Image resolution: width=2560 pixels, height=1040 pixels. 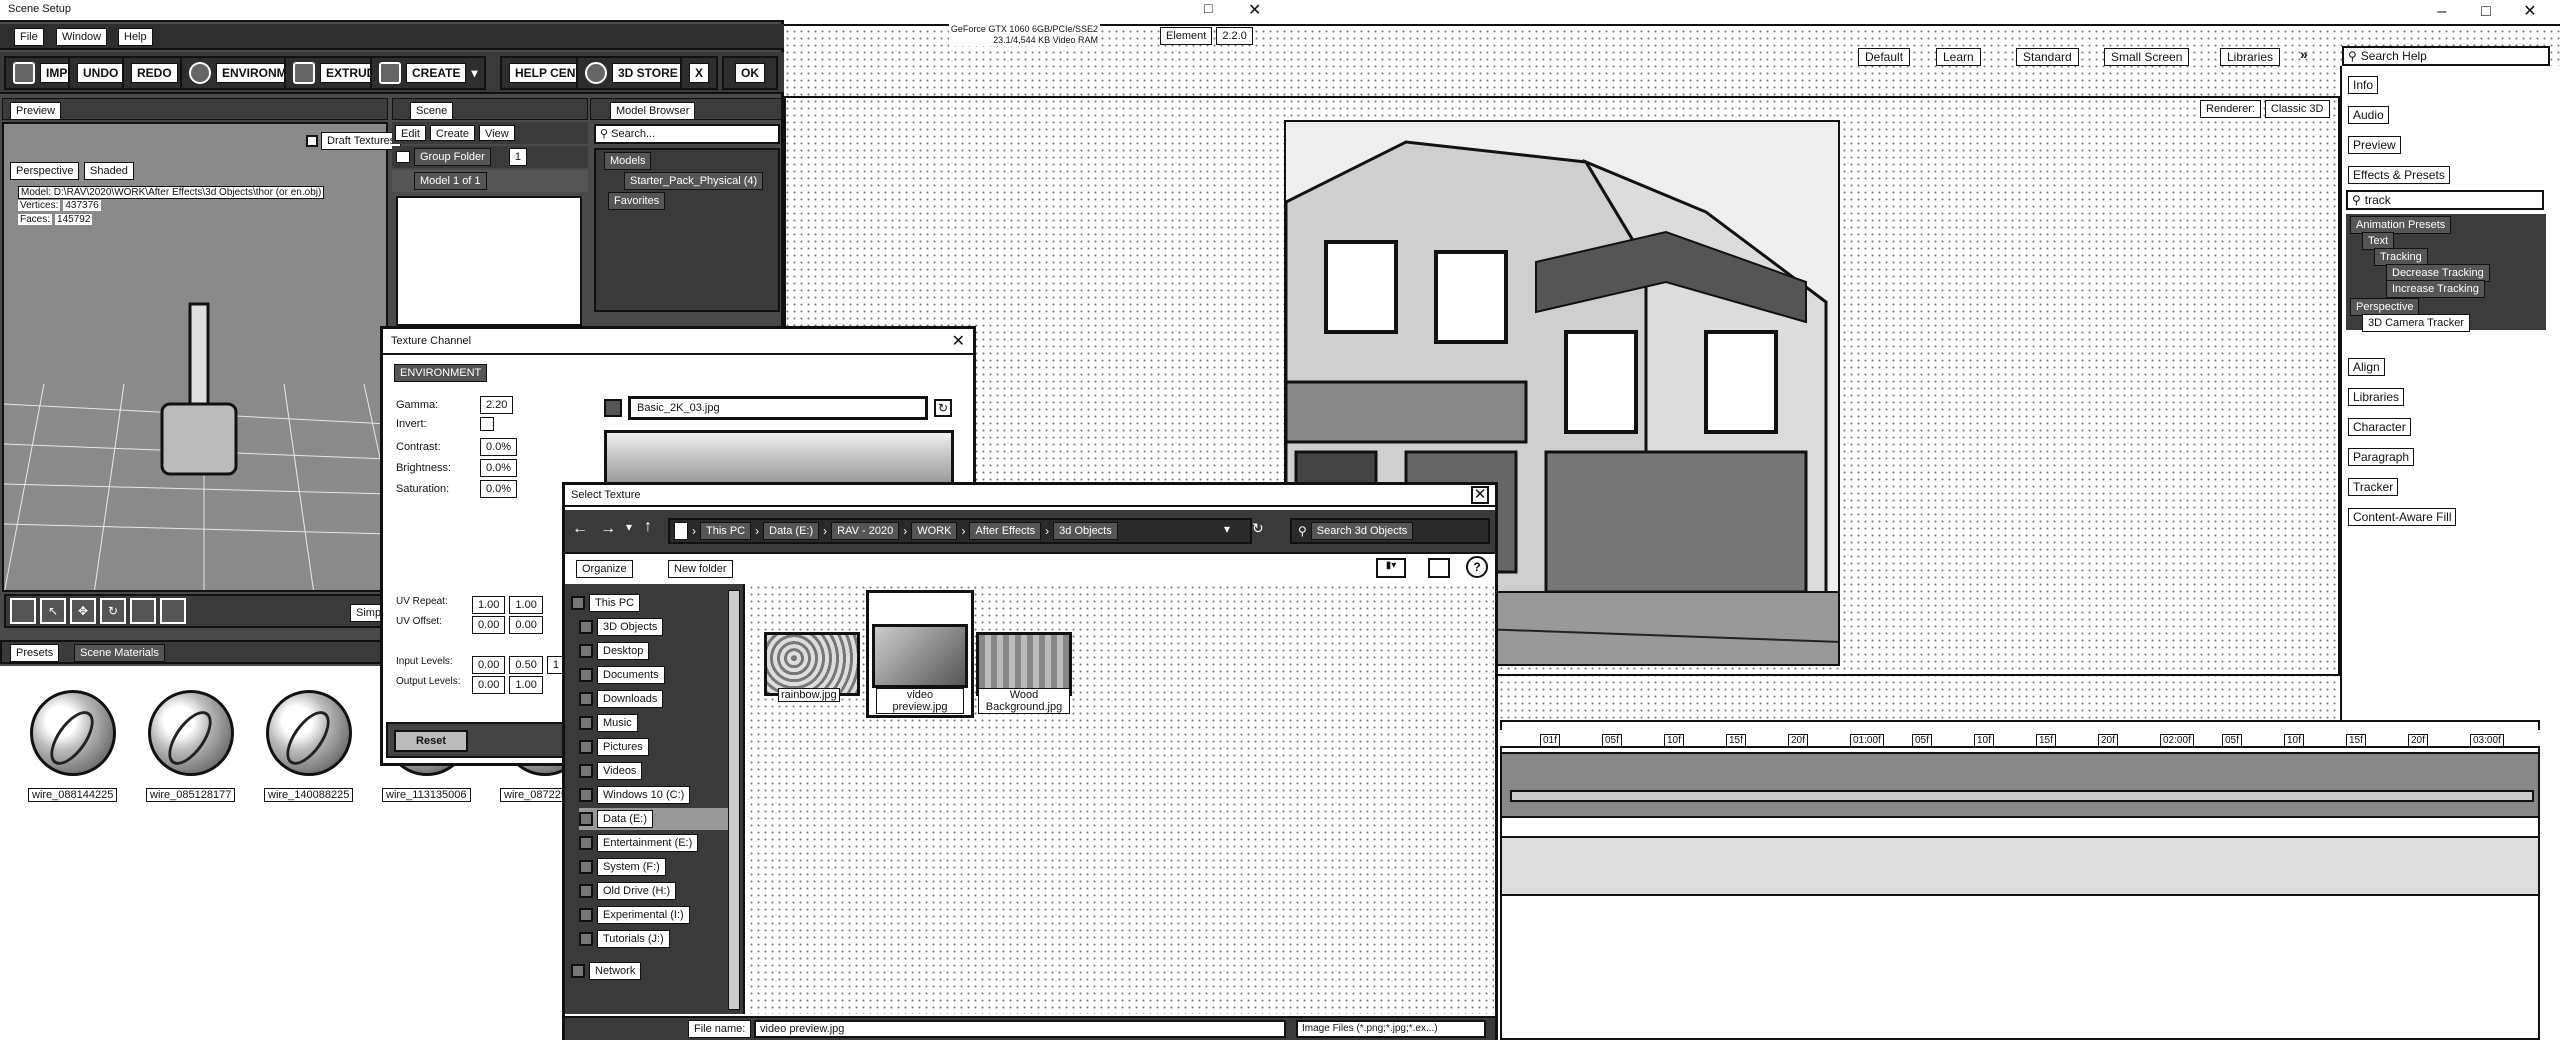 What do you see at coordinates (1477, 567) in the screenshot?
I see `help-icon: ?` at bounding box center [1477, 567].